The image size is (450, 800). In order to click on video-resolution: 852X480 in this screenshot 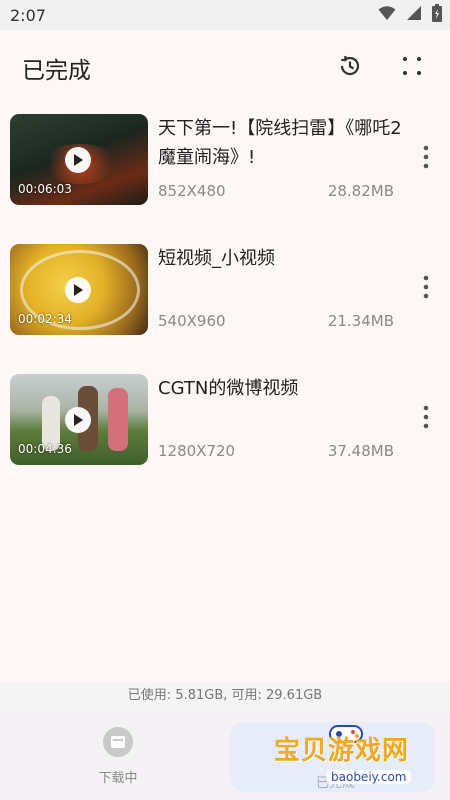, I will do `click(192, 191)`.